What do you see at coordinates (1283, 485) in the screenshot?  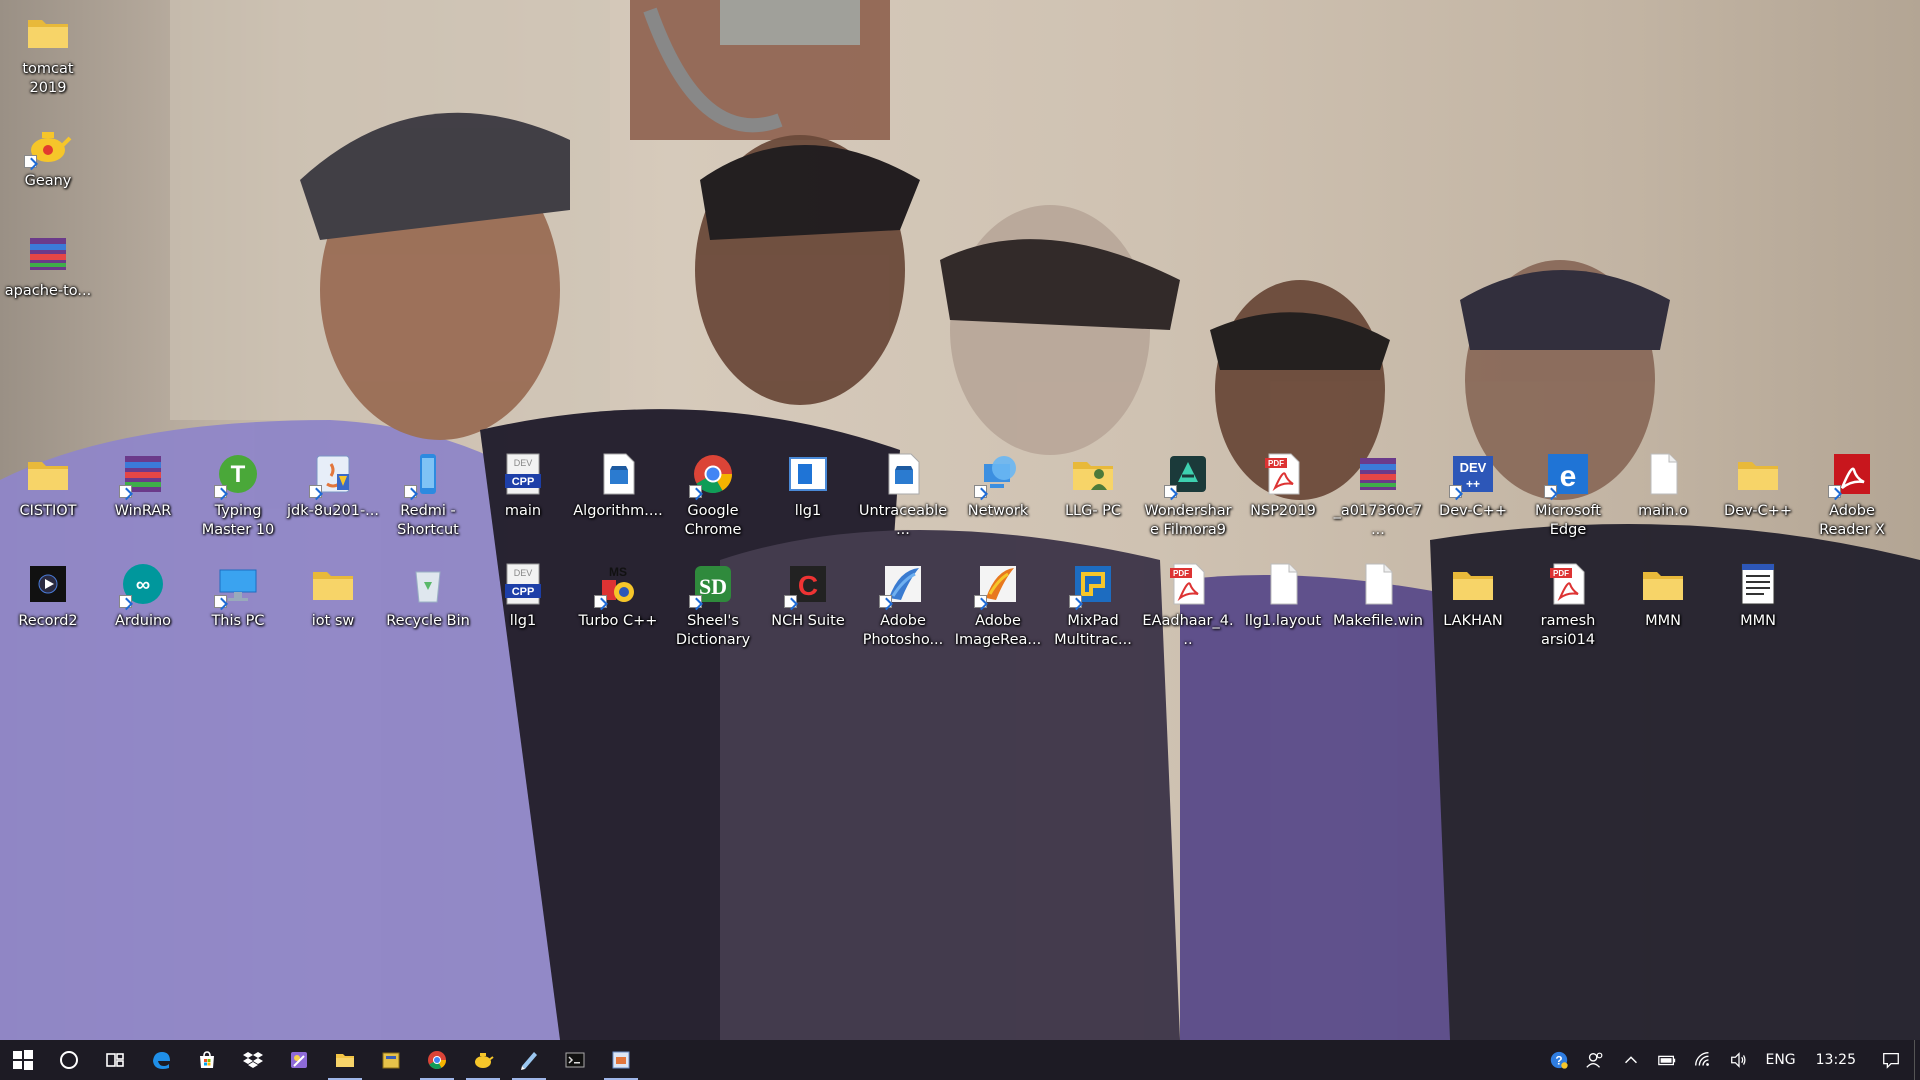 I see `desktop-icon: PDF NSP2019` at bounding box center [1283, 485].